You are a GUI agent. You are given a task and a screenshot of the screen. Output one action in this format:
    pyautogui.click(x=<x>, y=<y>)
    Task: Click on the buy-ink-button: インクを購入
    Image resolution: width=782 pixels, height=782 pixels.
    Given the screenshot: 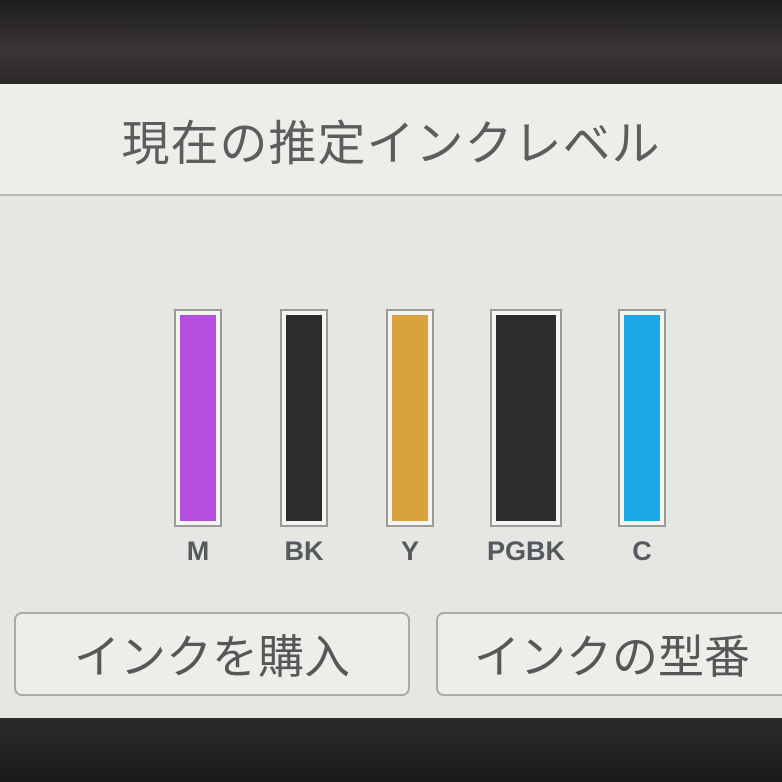 What is the action you would take?
    pyautogui.click(x=212, y=654)
    